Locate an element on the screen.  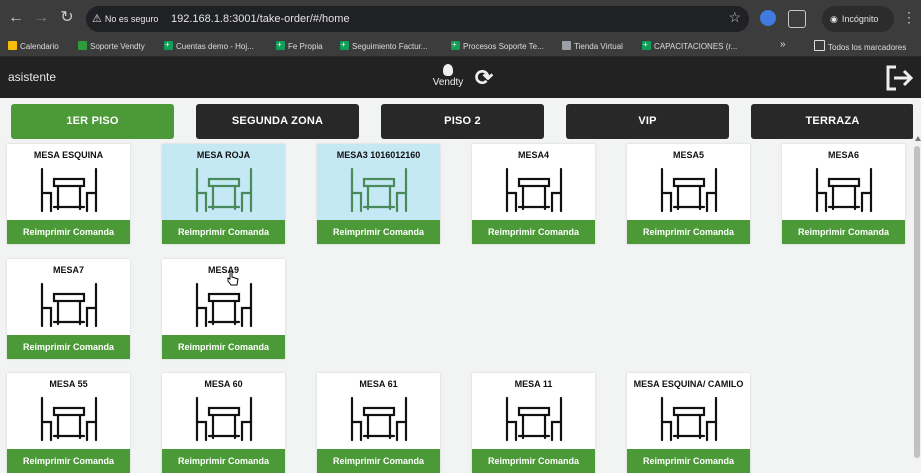
logo-text: Vendty is located at coordinates (448, 82).